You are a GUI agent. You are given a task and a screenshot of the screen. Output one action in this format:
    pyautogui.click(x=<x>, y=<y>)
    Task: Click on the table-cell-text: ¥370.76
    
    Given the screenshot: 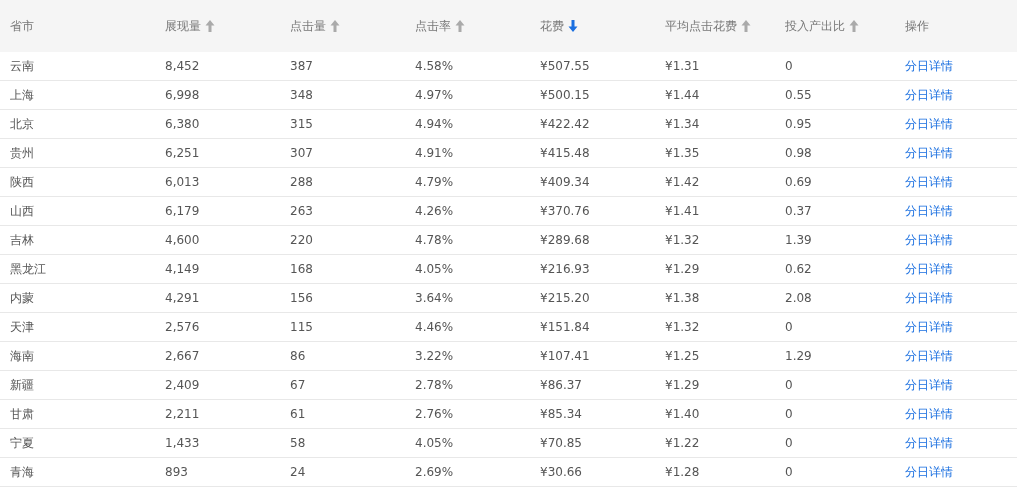 What is the action you would take?
    pyautogui.click(x=565, y=211)
    